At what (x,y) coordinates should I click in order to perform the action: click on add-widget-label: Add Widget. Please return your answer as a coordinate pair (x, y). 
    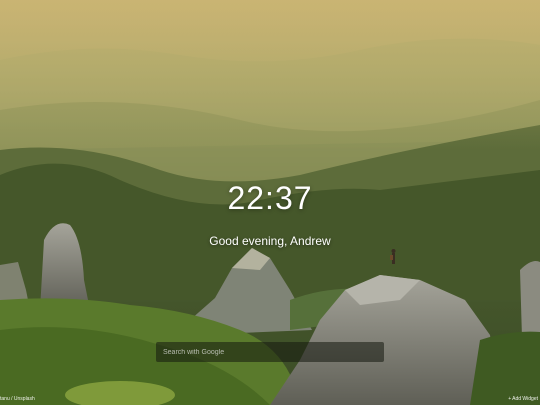
    Looking at the image, I should click on (525, 399).